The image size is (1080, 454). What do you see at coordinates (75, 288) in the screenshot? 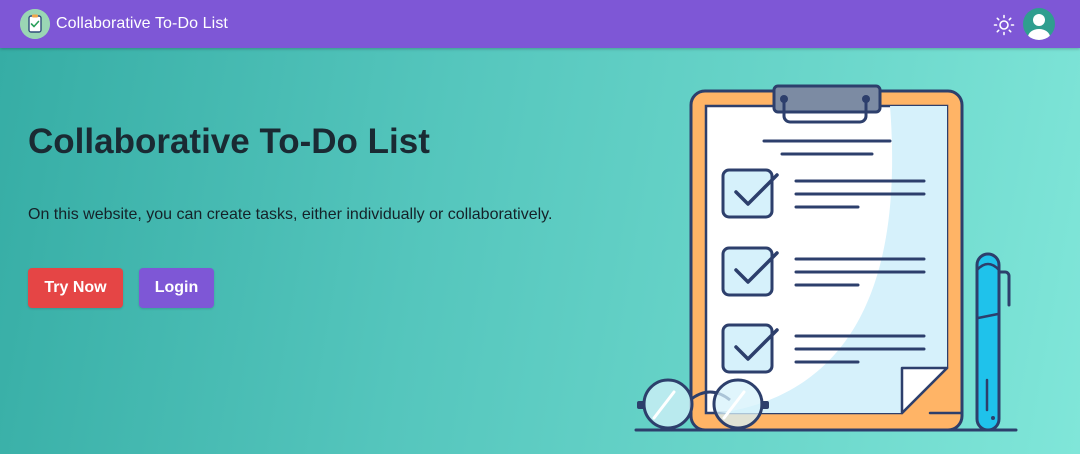
I see `try-now-button: Try Now` at bounding box center [75, 288].